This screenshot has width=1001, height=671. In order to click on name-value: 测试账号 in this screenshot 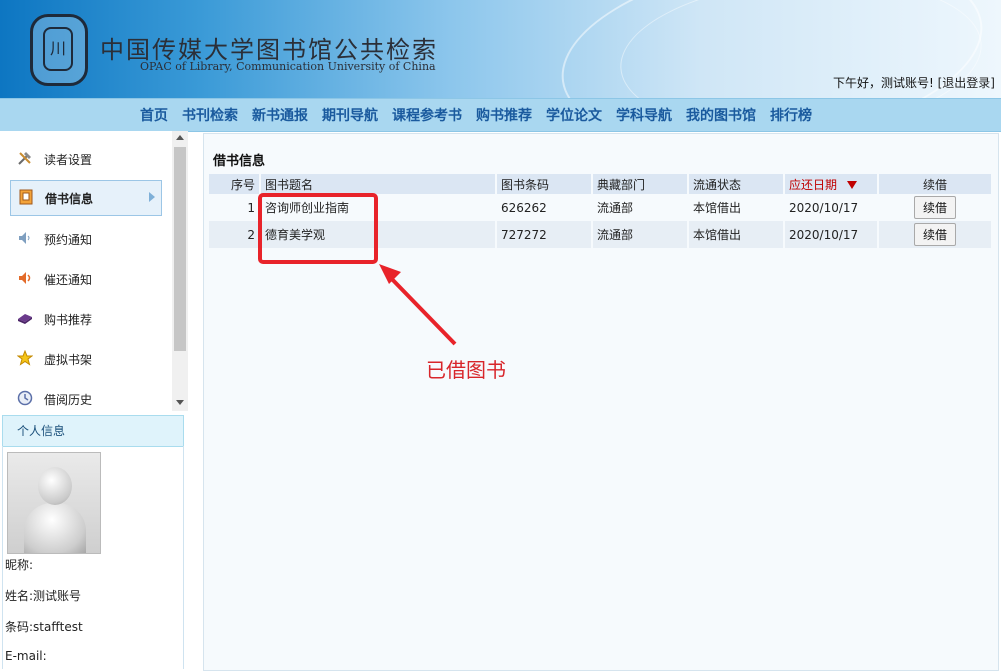, I will do `click(57, 596)`.